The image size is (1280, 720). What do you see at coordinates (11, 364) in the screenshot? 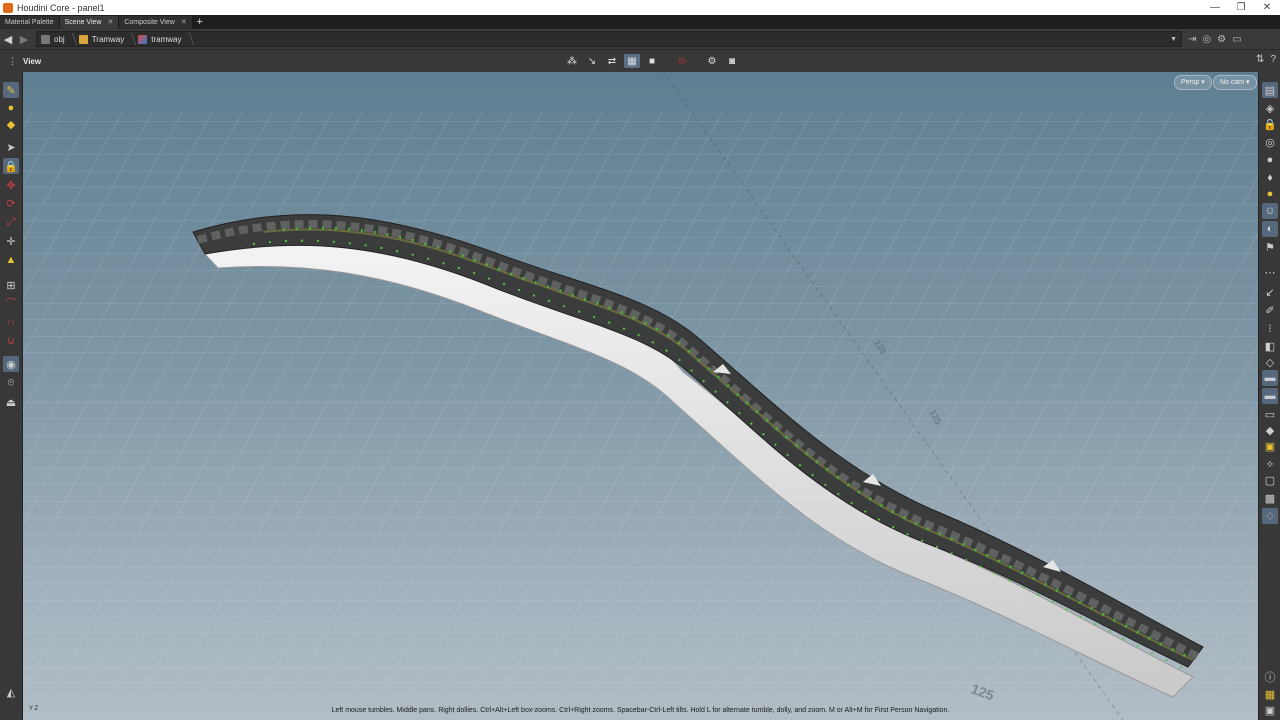
I see `orbit-icon: ◉` at bounding box center [11, 364].